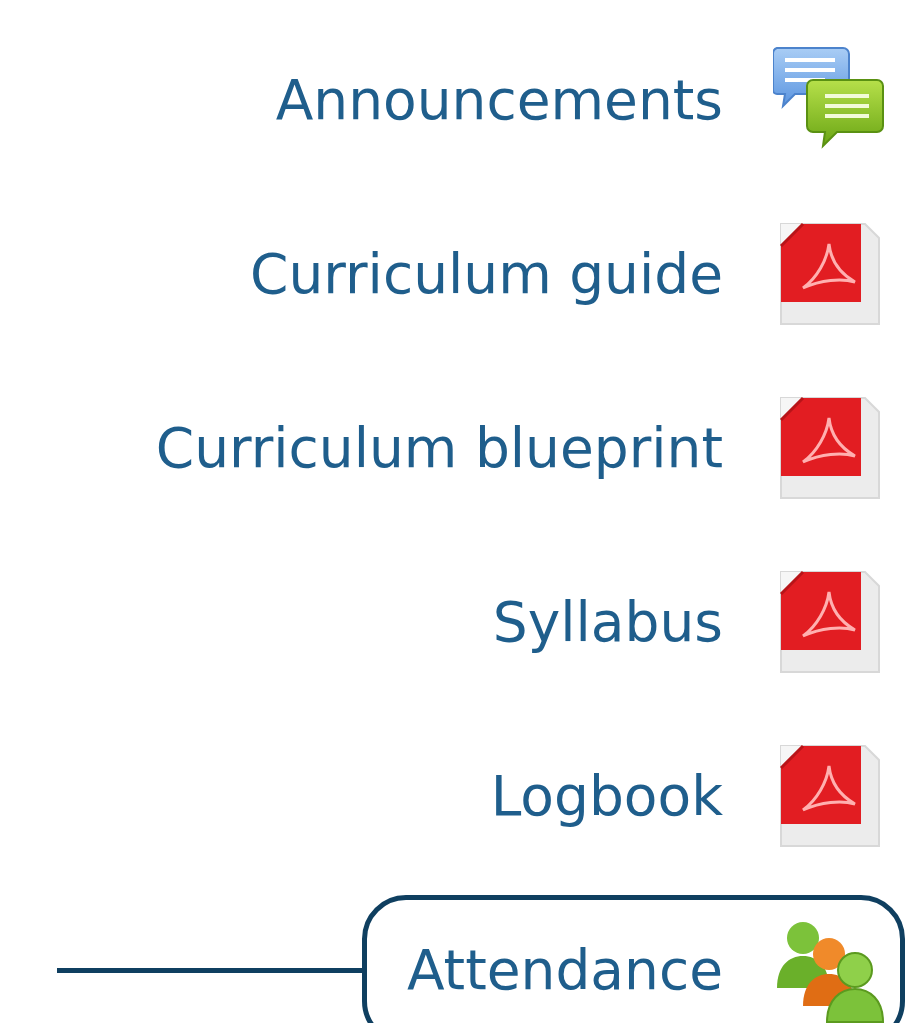 The width and height of the screenshot is (918, 1023). What do you see at coordinates (564, 970) in the screenshot?
I see `activity-link: Attendance` at bounding box center [564, 970].